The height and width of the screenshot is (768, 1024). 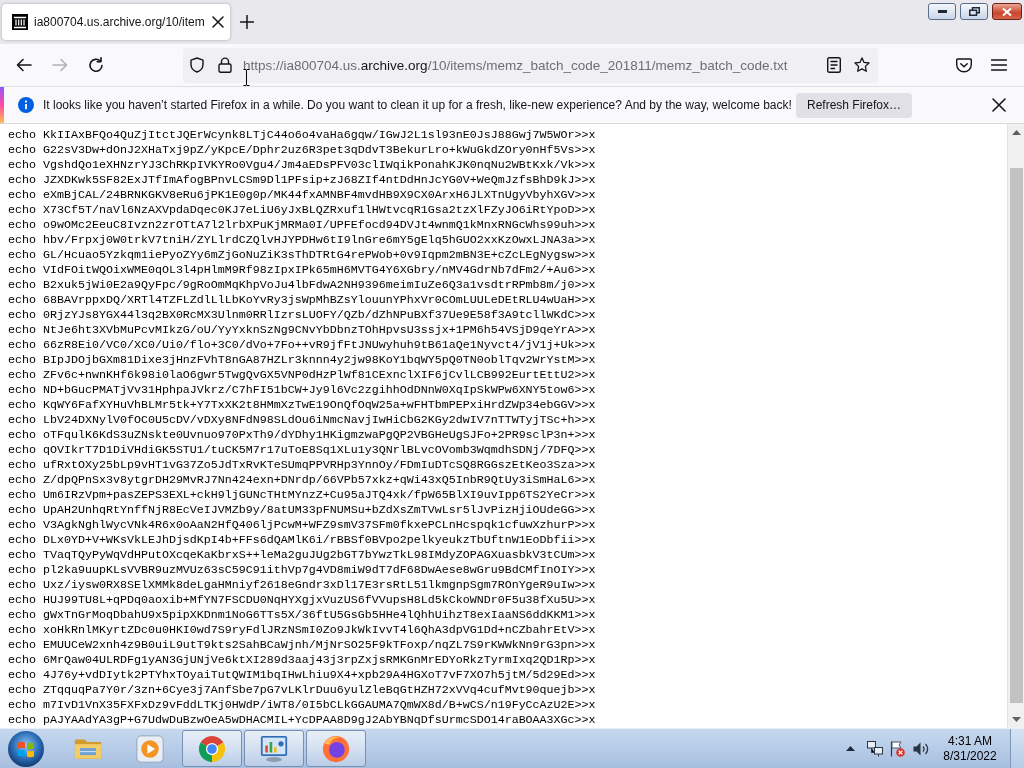 I want to click on browser-logo-icon, so click(x=212, y=748).